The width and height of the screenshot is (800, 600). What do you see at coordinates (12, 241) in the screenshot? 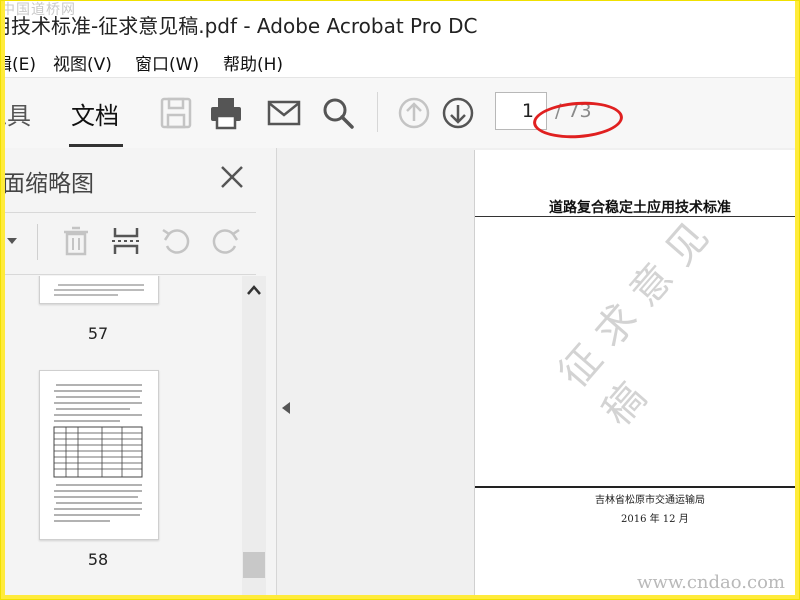
I see `options-dropdown-icon` at bounding box center [12, 241].